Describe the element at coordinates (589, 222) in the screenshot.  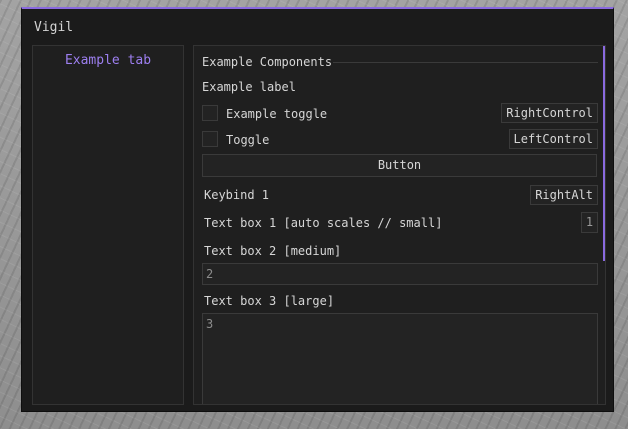
I see `textbox-1-input: 1` at that location.